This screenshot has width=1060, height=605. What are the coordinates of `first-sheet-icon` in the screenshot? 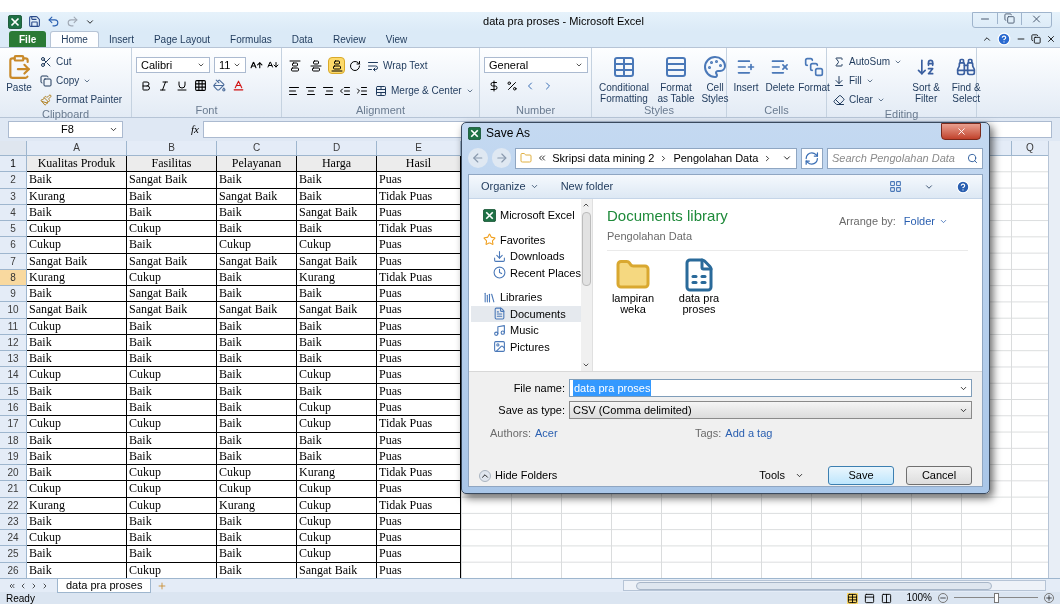 It's located at (12, 585).